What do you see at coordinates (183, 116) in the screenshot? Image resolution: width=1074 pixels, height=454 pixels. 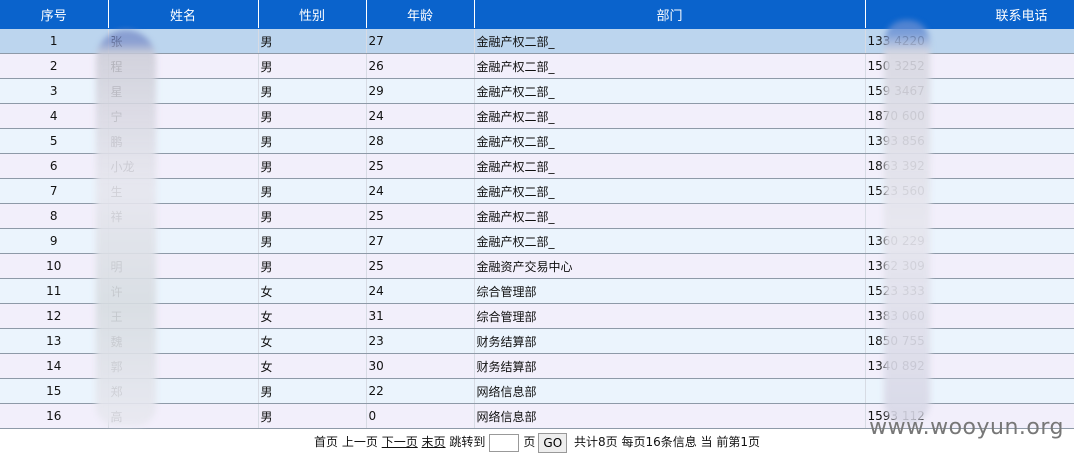 I see `cell-name: 宁` at bounding box center [183, 116].